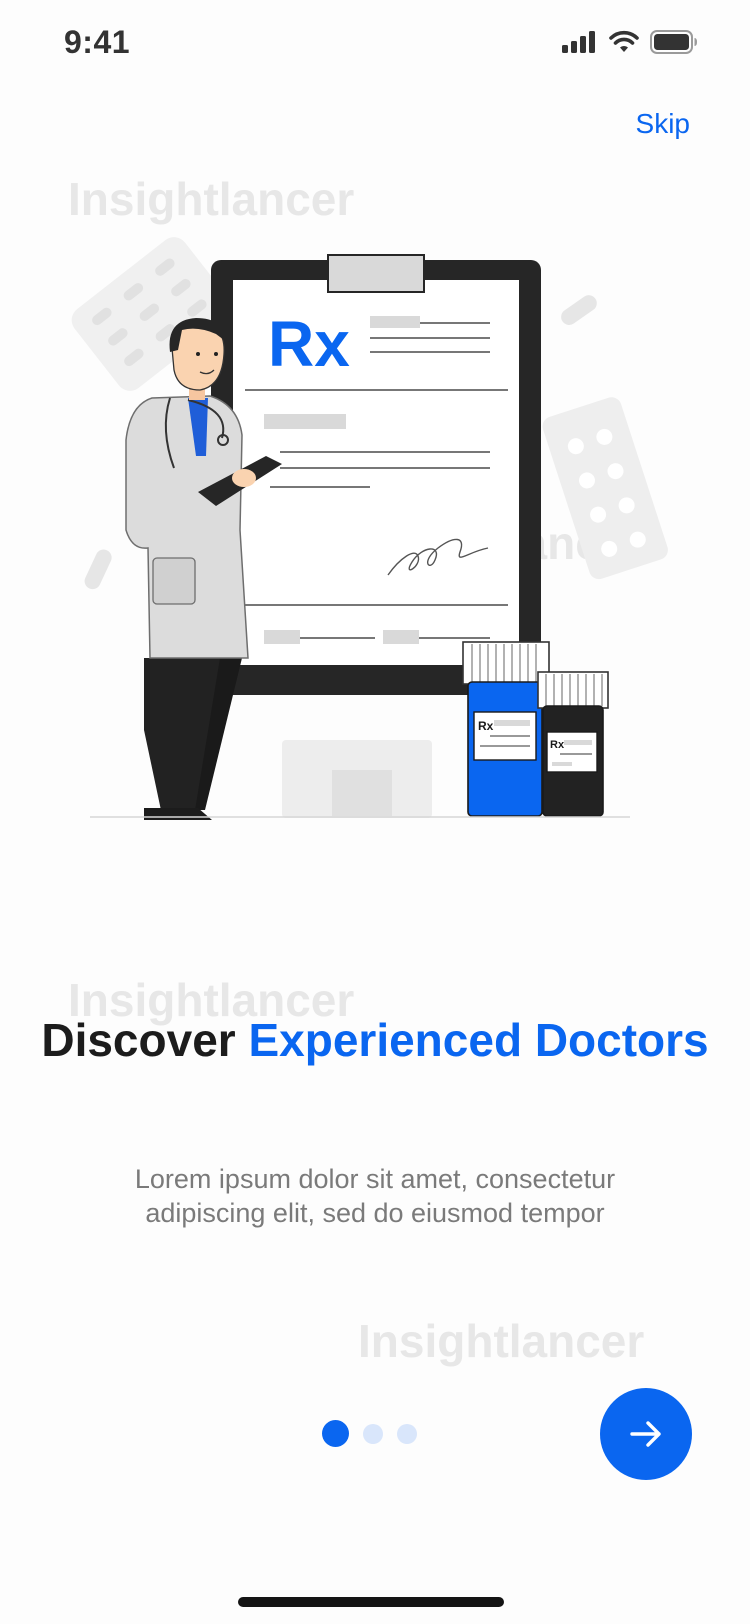 The image size is (750, 1624). Describe the element at coordinates (357, 779) in the screenshot. I see `medicine-box` at that location.